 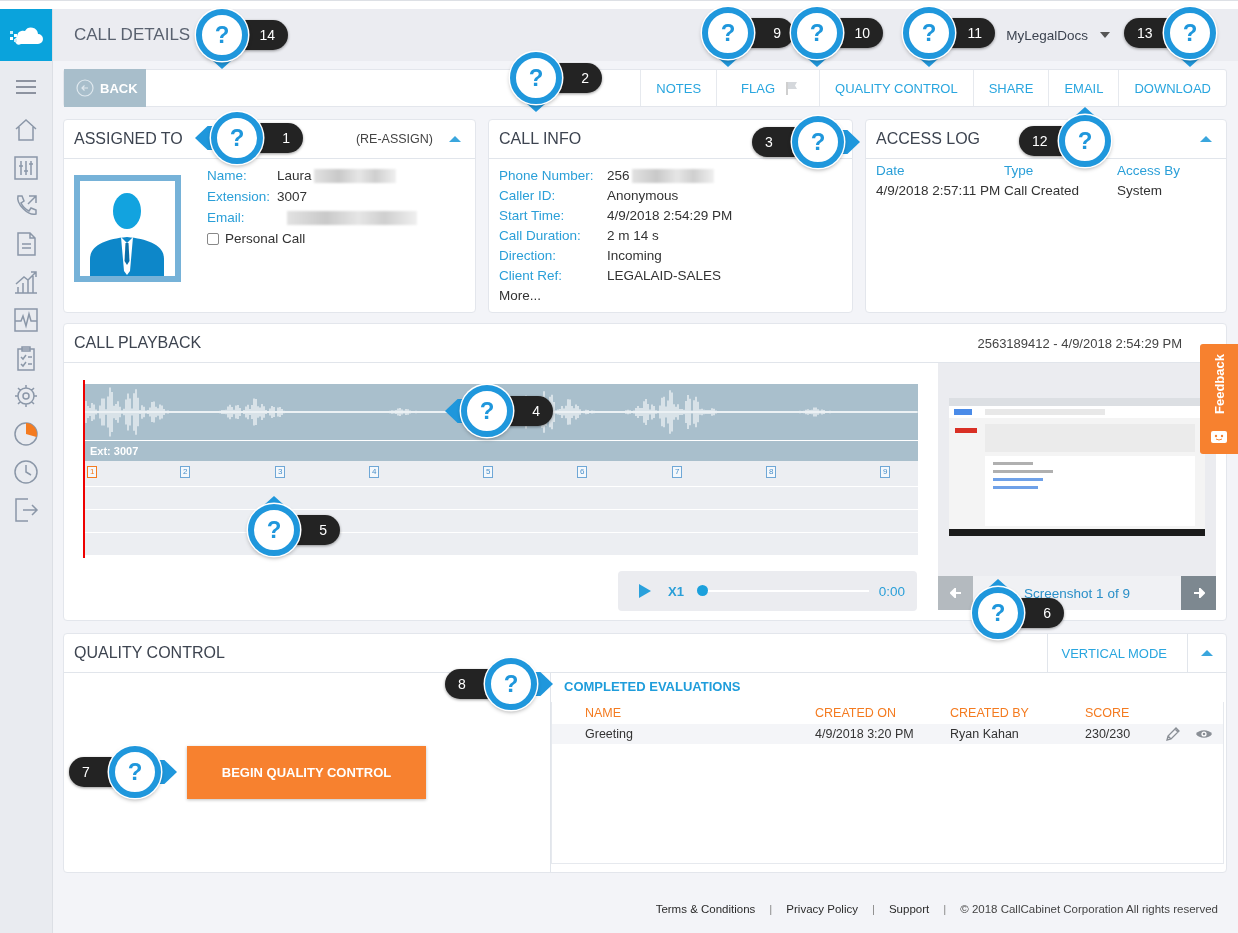 I want to click on begin-quality-control-button: BEGIN QUALITY CONTROL, so click(x=306, y=772).